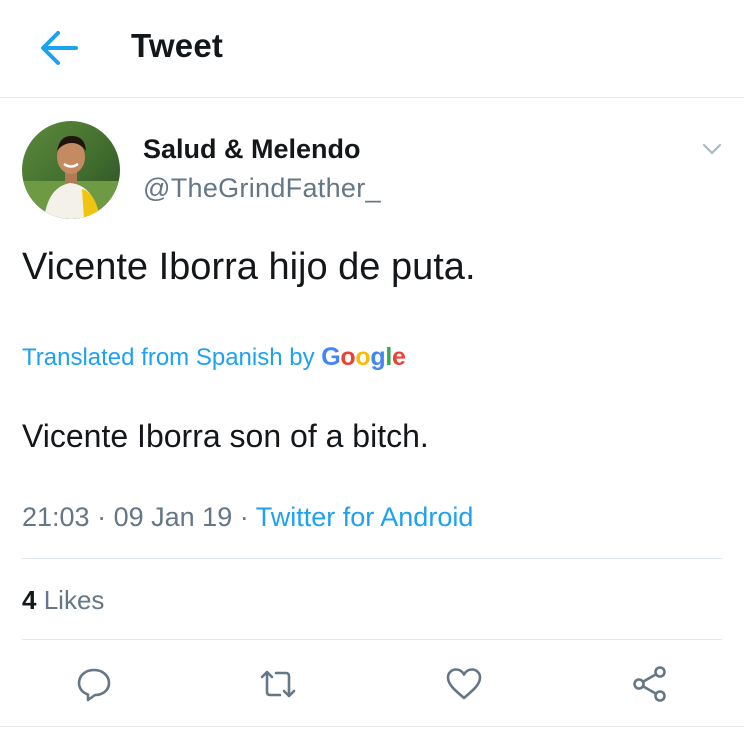 Image resolution: width=744 pixels, height=750 pixels. I want to click on chevron-down-icon, so click(712, 149).